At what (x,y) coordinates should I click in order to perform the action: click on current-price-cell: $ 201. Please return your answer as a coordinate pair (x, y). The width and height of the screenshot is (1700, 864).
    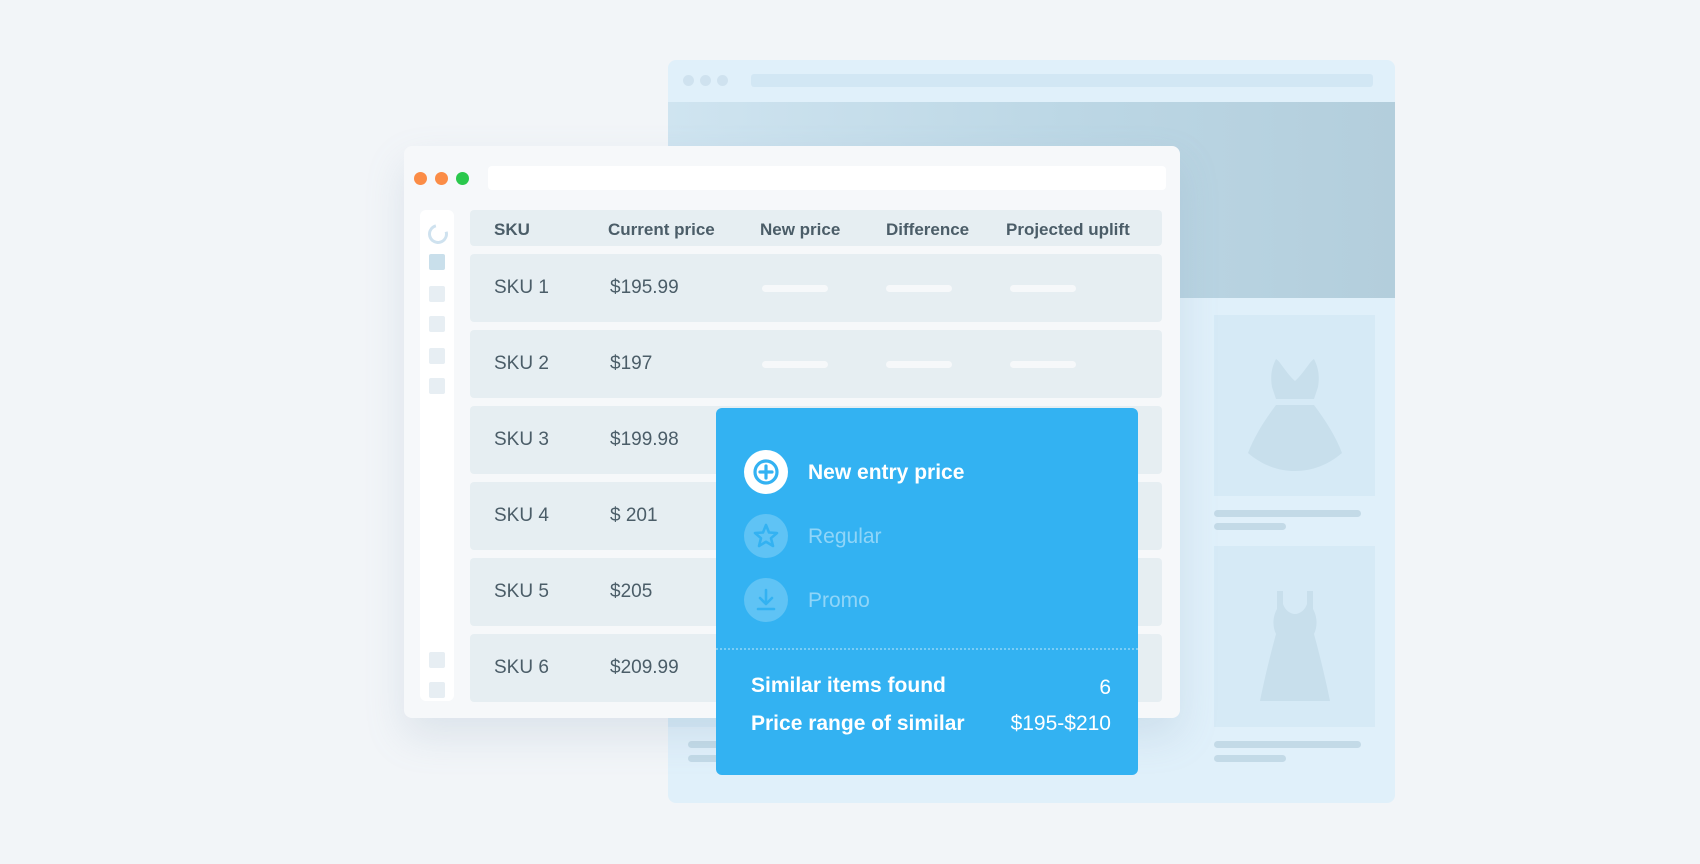
    Looking at the image, I should click on (634, 515).